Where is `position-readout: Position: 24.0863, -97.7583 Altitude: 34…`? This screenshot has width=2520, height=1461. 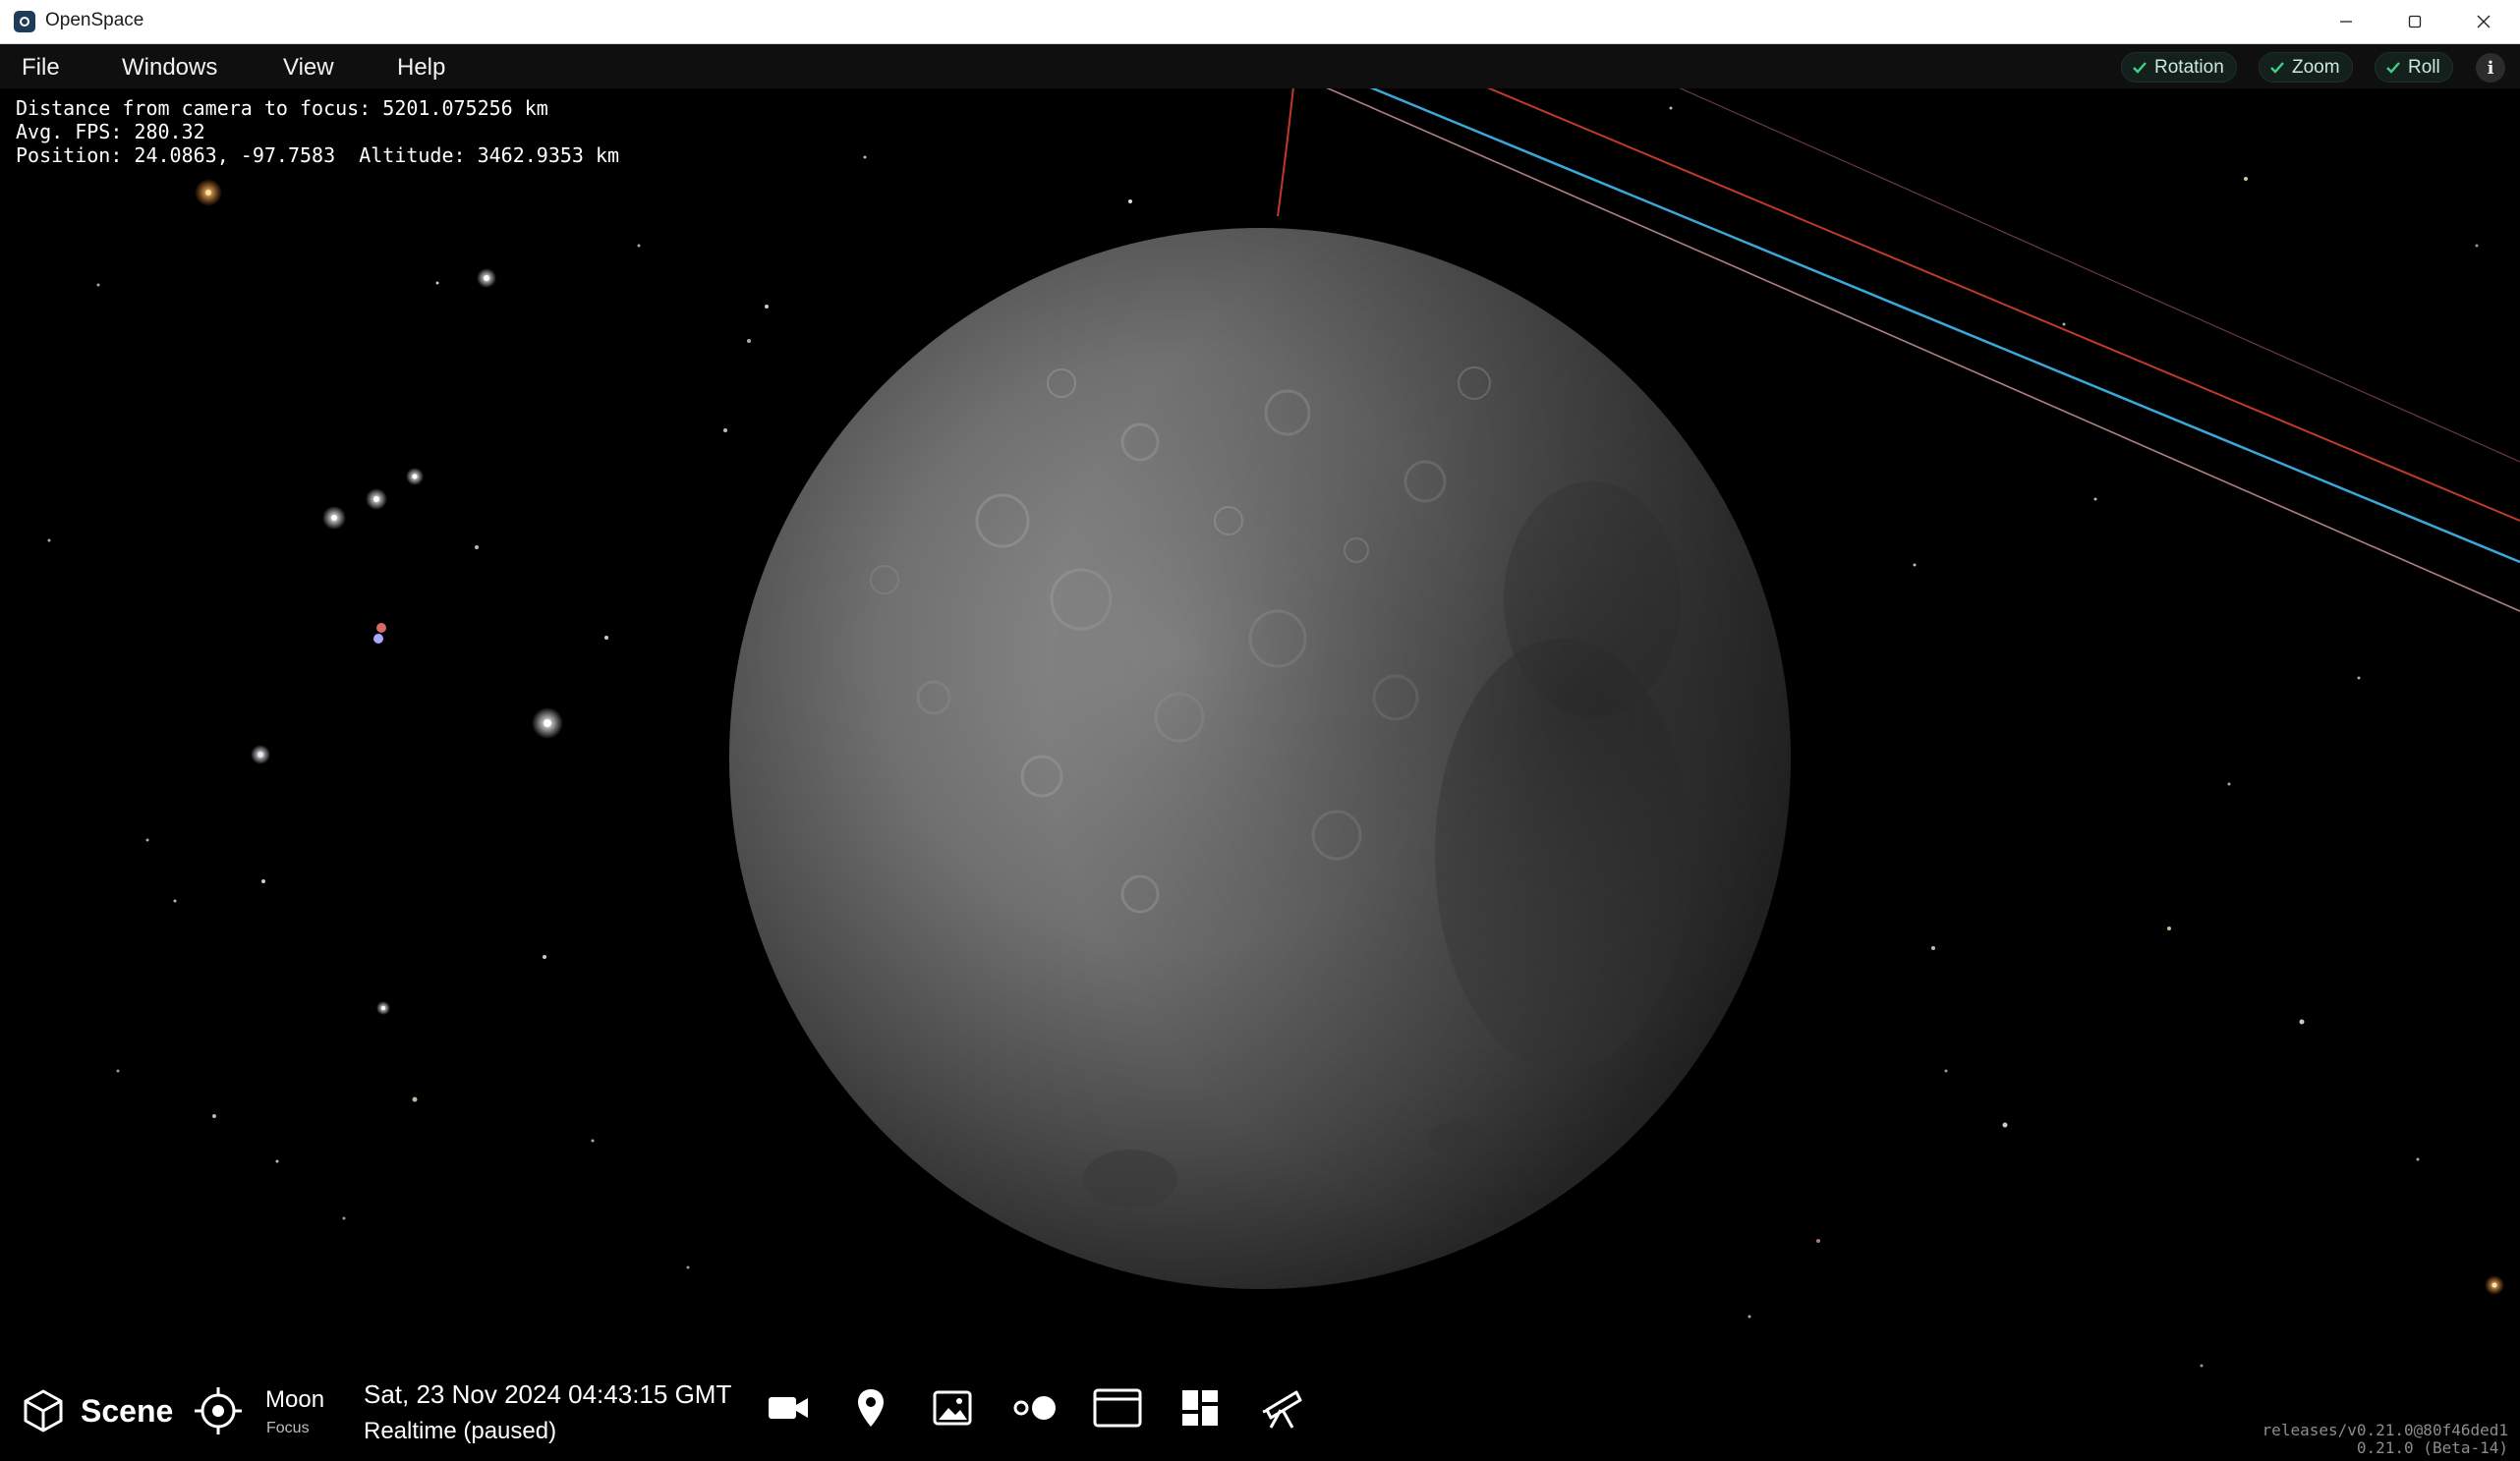
position-readout: Position: 24.0863, -97.7583 Altitude: 34… is located at coordinates (318, 155).